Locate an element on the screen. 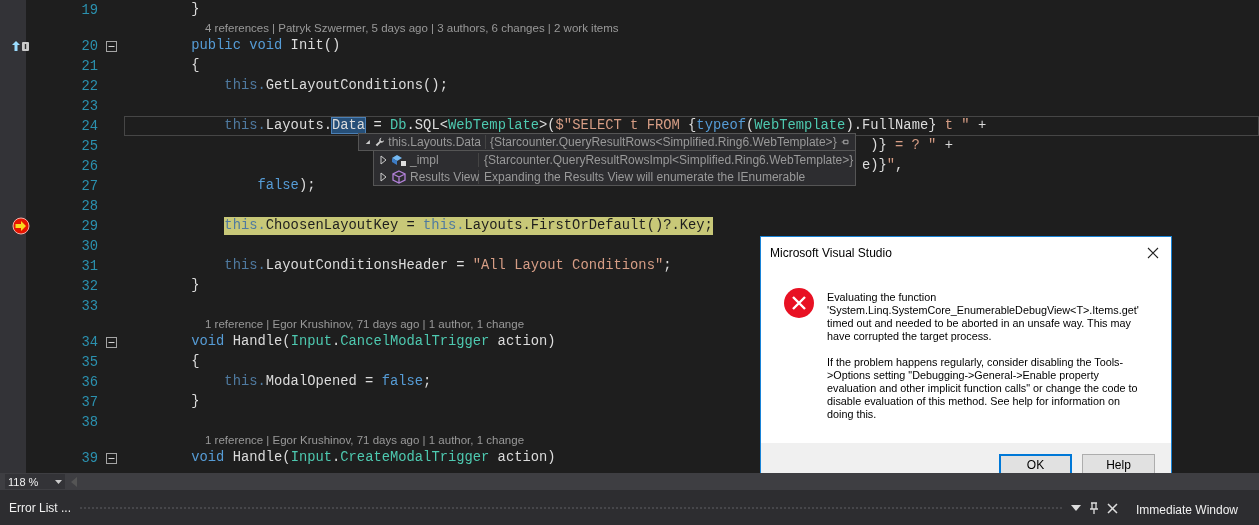  line-number: 32 is located at coordinates (89, 286).